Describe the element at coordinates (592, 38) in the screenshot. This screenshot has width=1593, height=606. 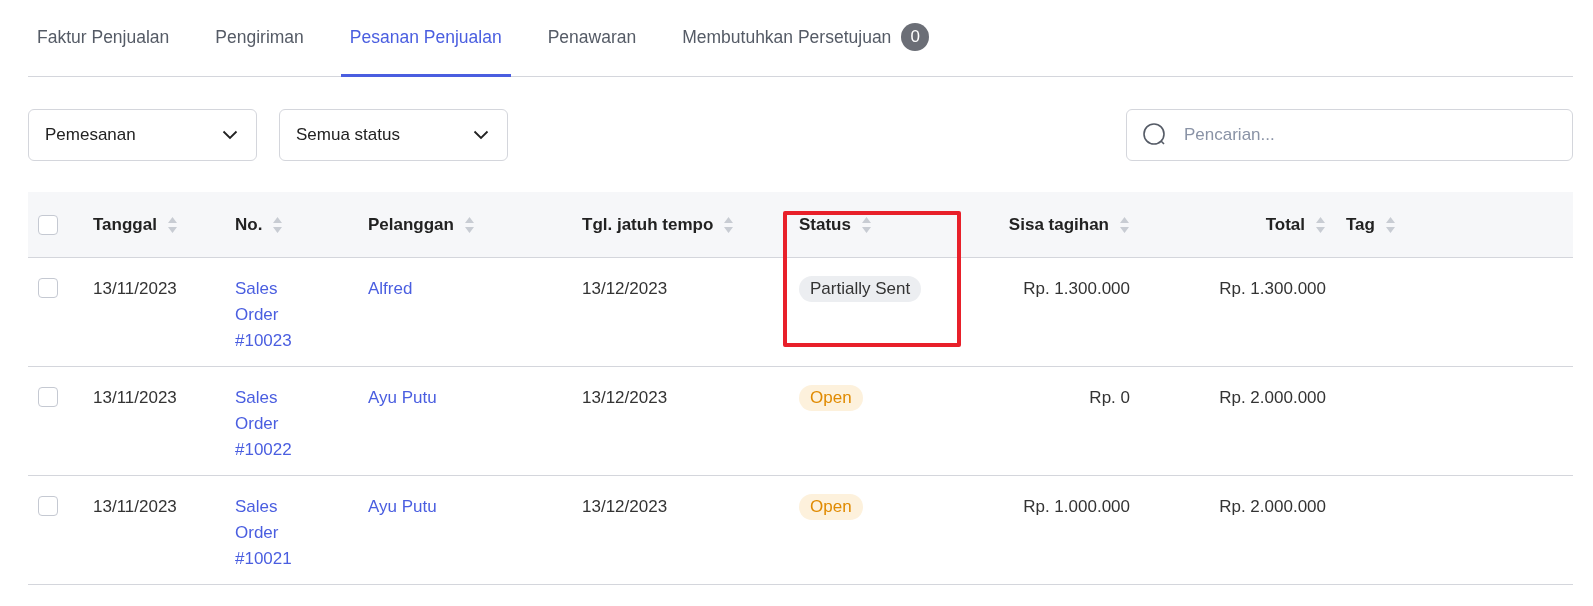
I see `tab: Penawaran` at that location.